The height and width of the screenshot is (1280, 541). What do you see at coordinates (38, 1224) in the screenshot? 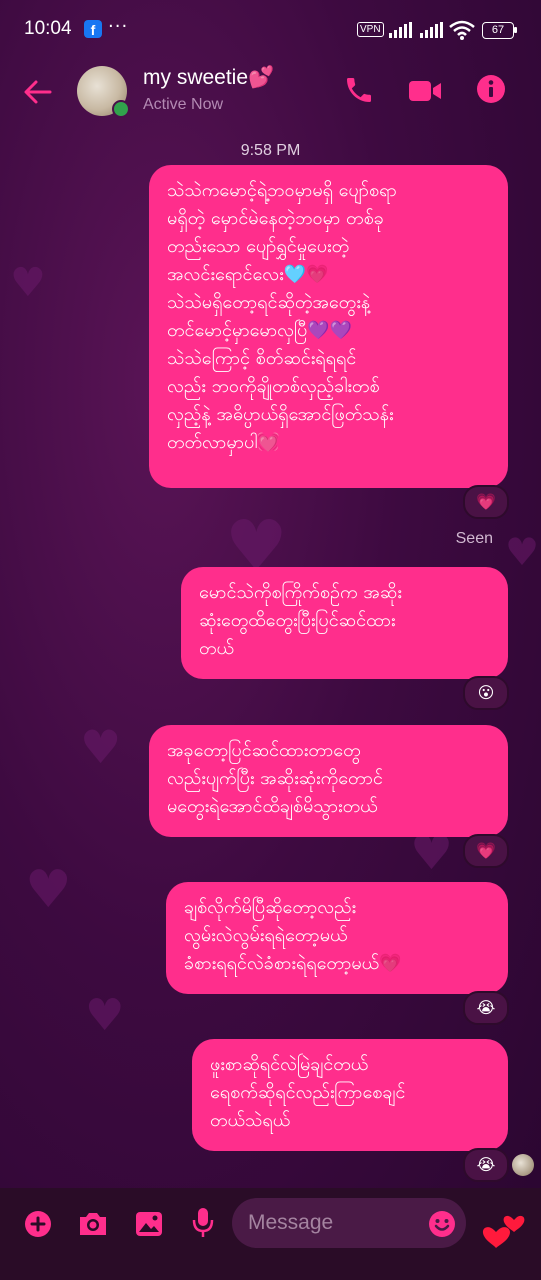
I see `plus-icon` at bounding box center [38, 1224].